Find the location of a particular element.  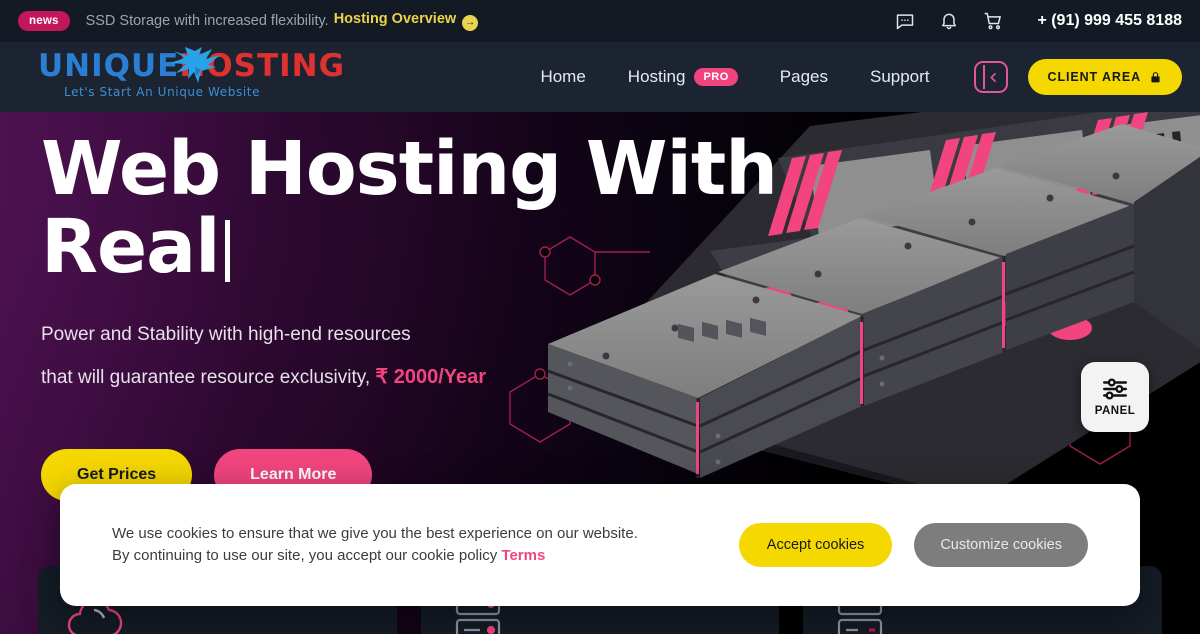

header-actions: CLIENT AREA is located at coordinates (1077, 77).